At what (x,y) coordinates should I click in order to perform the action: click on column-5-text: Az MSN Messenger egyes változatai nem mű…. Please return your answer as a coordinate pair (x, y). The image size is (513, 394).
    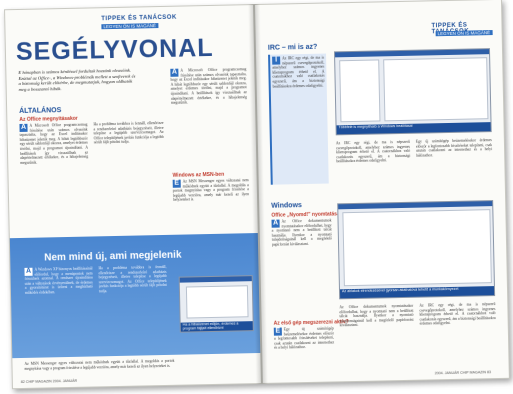
    Looking at the image, I should click on (99, 364).